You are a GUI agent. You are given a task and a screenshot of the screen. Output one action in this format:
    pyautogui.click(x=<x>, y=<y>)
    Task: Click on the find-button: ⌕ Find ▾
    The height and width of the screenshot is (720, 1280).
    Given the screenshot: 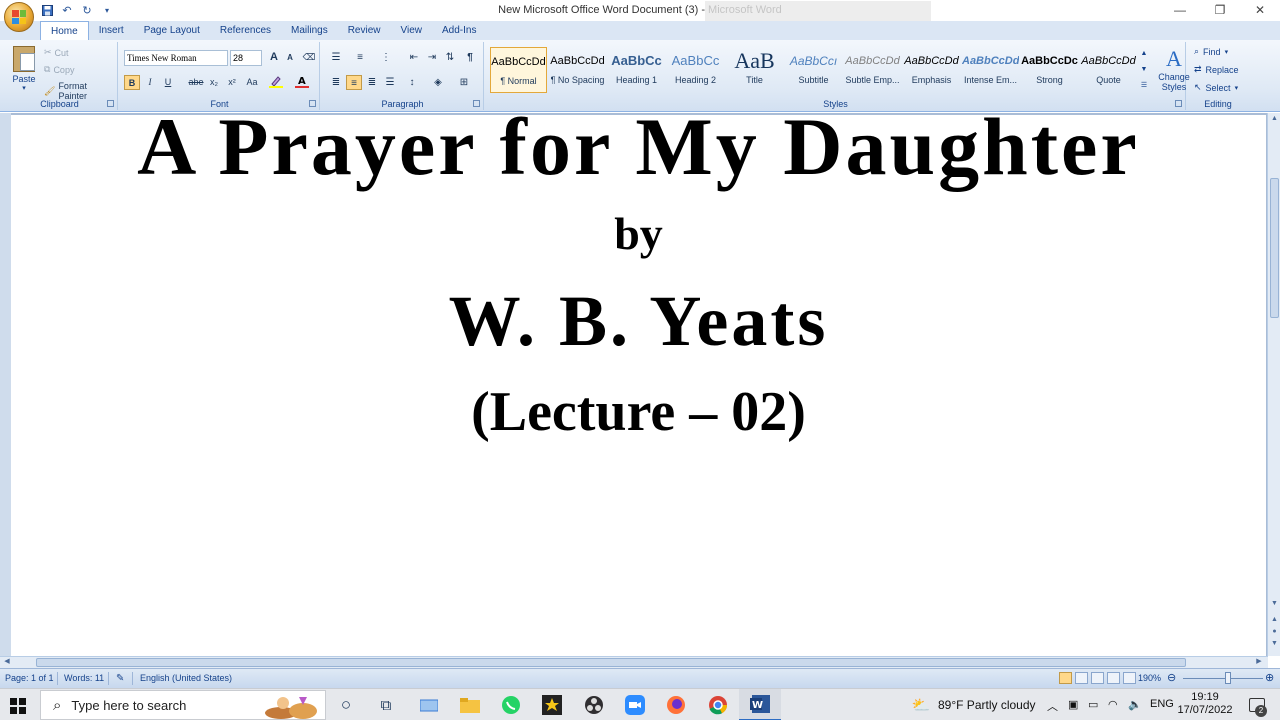 What is the action you would take?
    pyautogui.click(x=1211, y=51)
    